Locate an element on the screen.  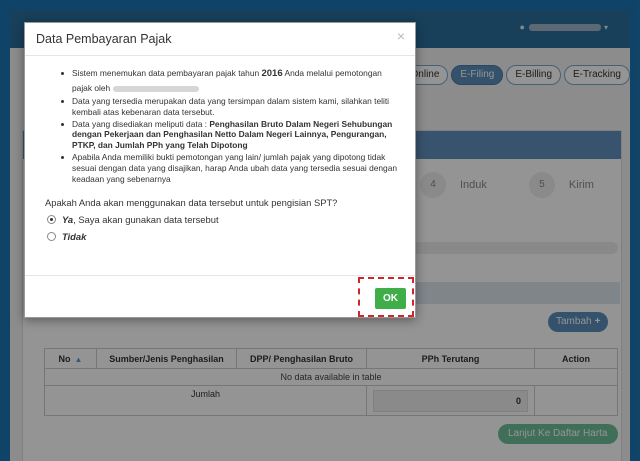
tax-year: 2016 is located at coordinates (272, 73).